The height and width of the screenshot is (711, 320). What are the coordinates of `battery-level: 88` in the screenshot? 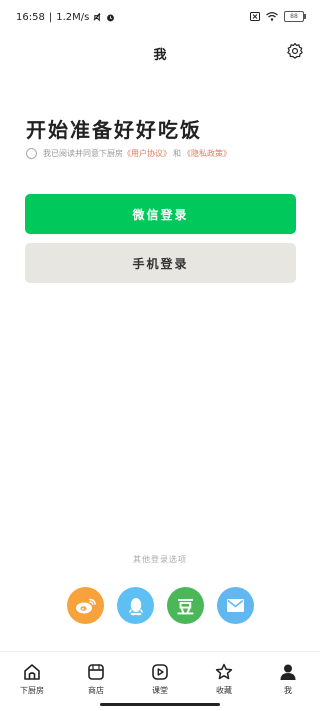 It's located at (294, 16).